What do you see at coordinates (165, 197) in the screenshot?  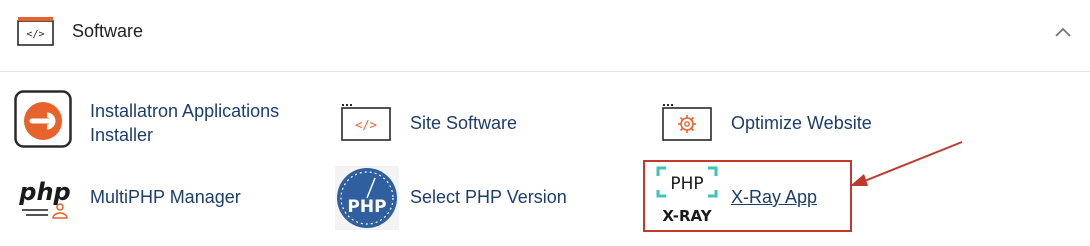 I see `multiphp-manager-label: MultiPHP Manager` at bounding box center [165, 197].